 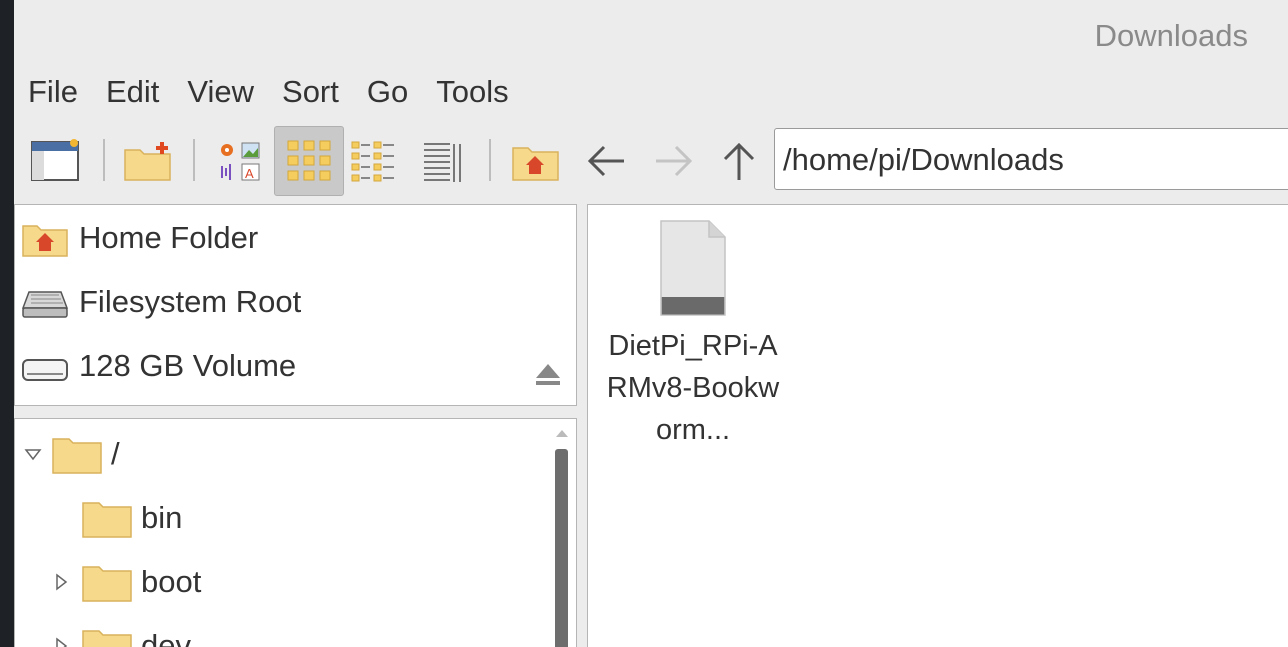 What do you see at coordinates (562, 433) in the screenshot?
I see `scroll-up-icon` at bounding box center [562, 433].